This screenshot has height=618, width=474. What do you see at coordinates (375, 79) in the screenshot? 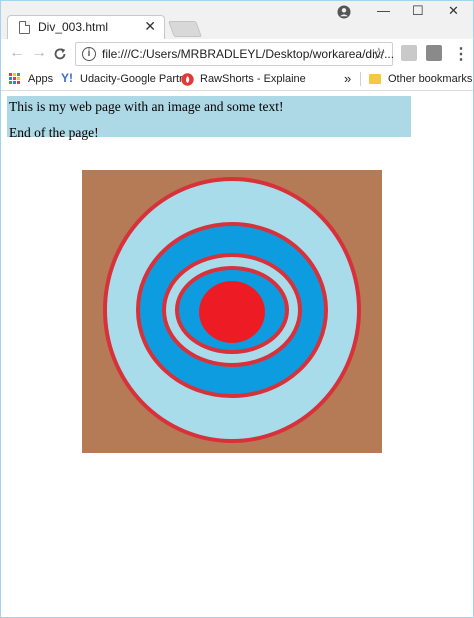
I see `folder-icon` at bounding box center [375, 79].